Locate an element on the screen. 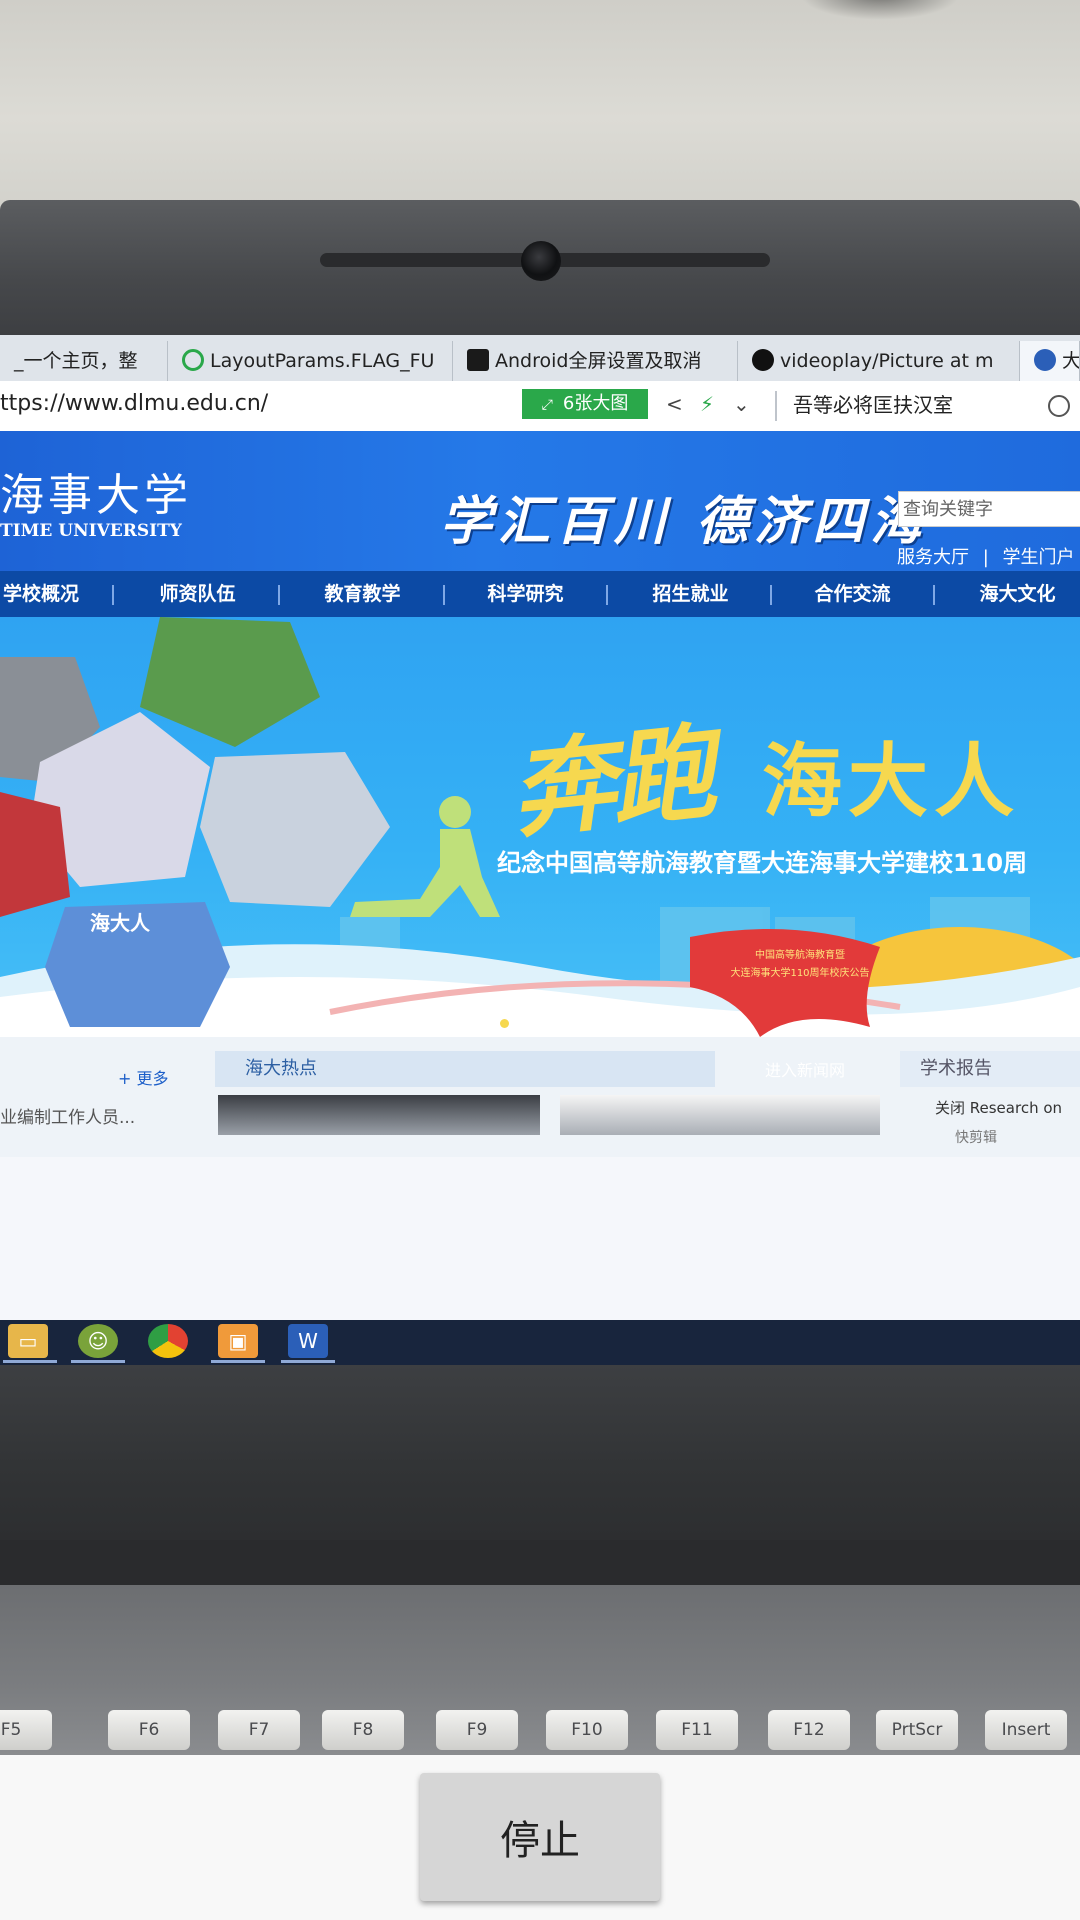  key: F12 is located at coordinates (809, 1730).